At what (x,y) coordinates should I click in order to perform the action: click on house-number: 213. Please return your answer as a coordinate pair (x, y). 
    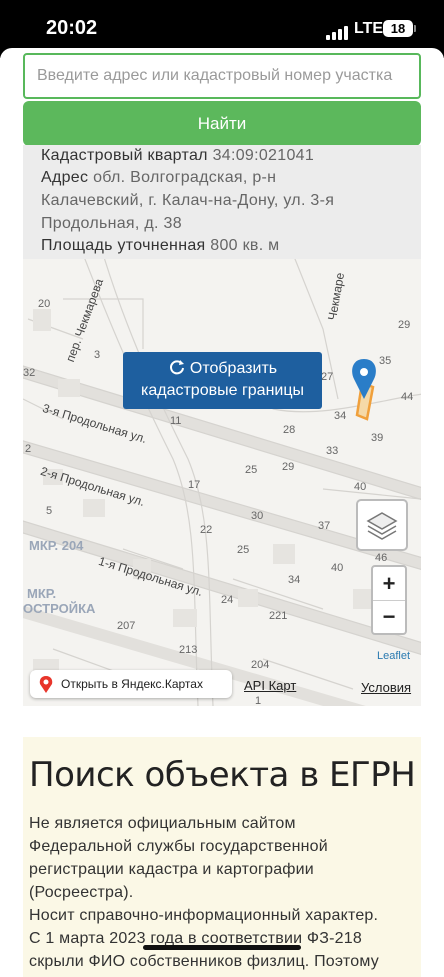
    Looking at the image, I should click on (188, 650).